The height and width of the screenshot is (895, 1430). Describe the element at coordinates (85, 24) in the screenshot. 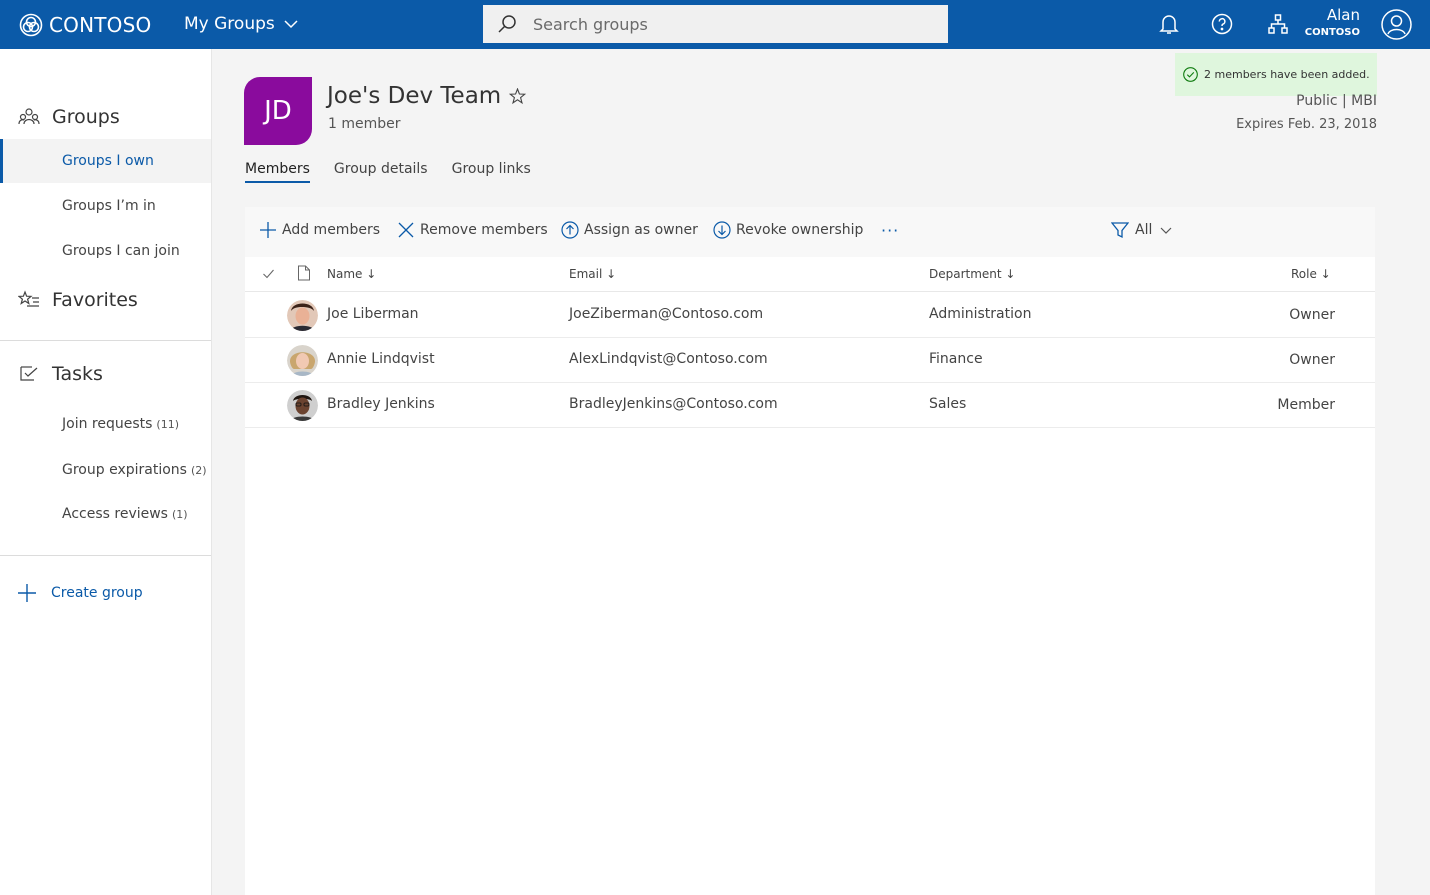

I see `brand-logo: CONTOSO` at that location.